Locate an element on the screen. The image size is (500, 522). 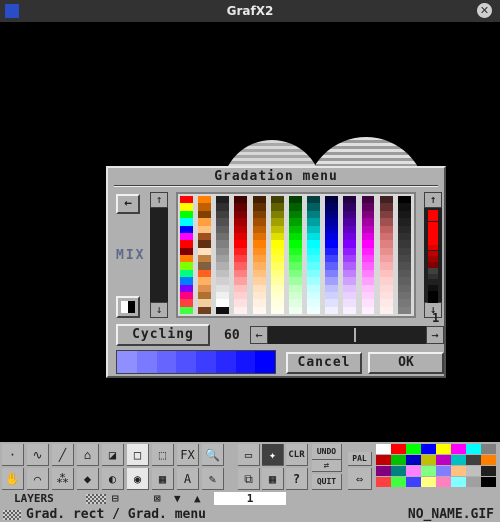
screen-icon: ▭ is located at coordinates (249, 455).